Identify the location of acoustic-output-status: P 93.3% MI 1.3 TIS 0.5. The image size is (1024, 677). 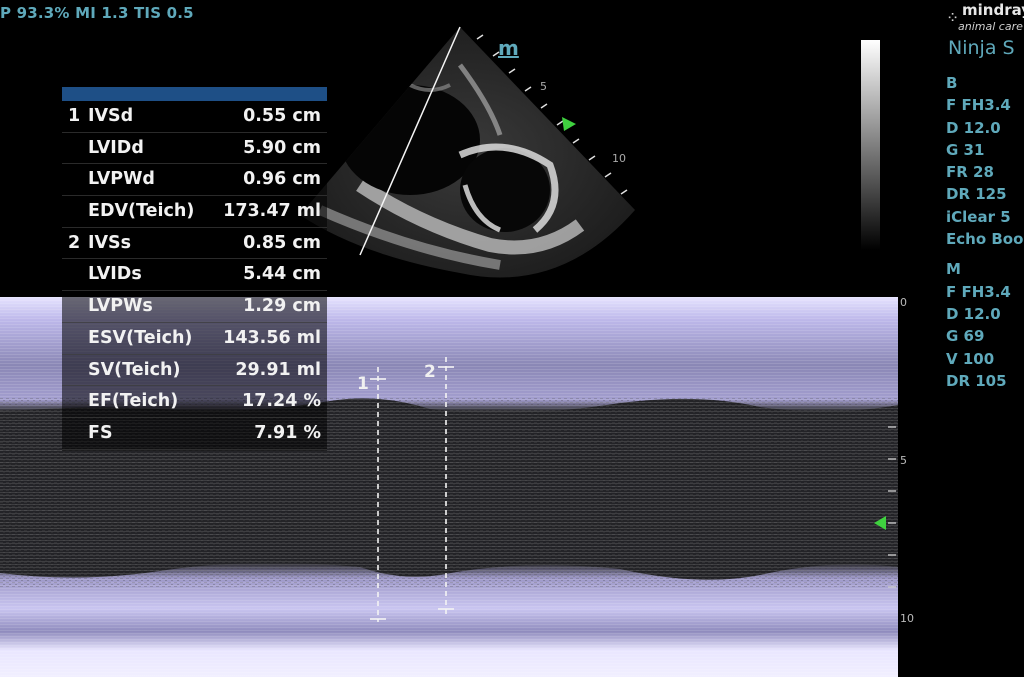
(97, 13).